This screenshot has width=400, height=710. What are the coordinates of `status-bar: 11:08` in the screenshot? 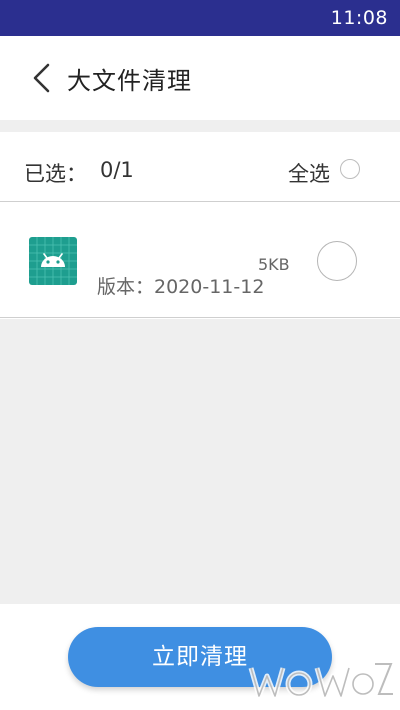 It's located at (200, 18).